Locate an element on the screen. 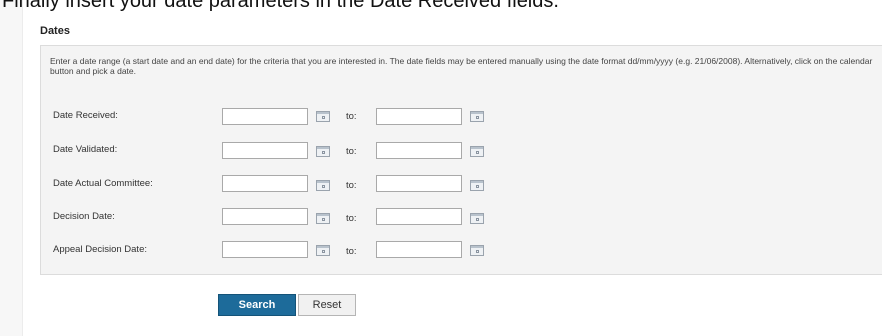  date-actual-committee-from-input is located at coordinates (265, 183).